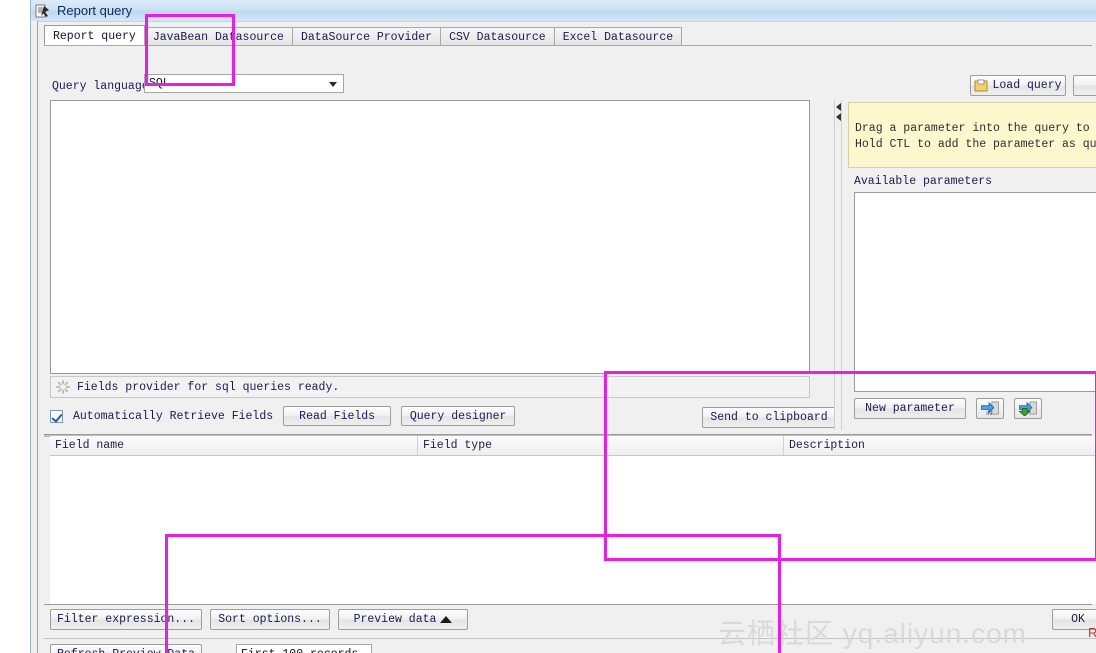 This screenshot has width=1096, height=653. I want to click on new-parameter-button: New parameter, so click(910, 408).